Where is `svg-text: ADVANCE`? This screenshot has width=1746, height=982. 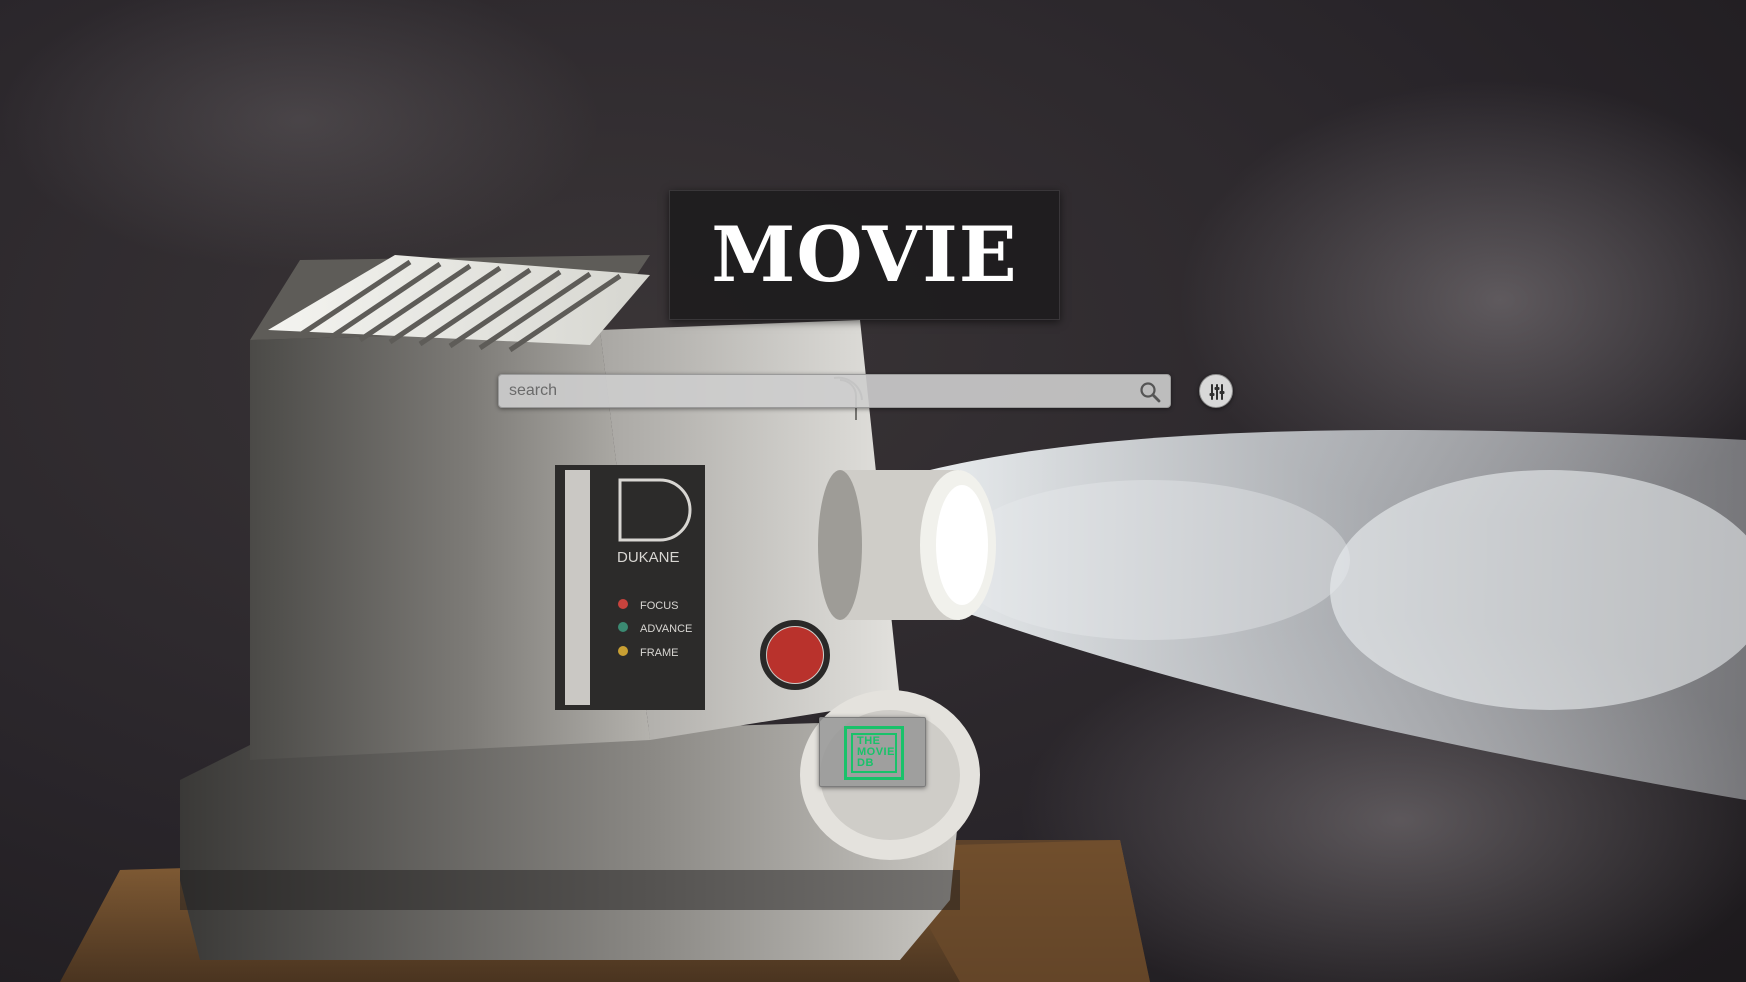 svg-text: ADVANCE is located at coordinates (666, 629).